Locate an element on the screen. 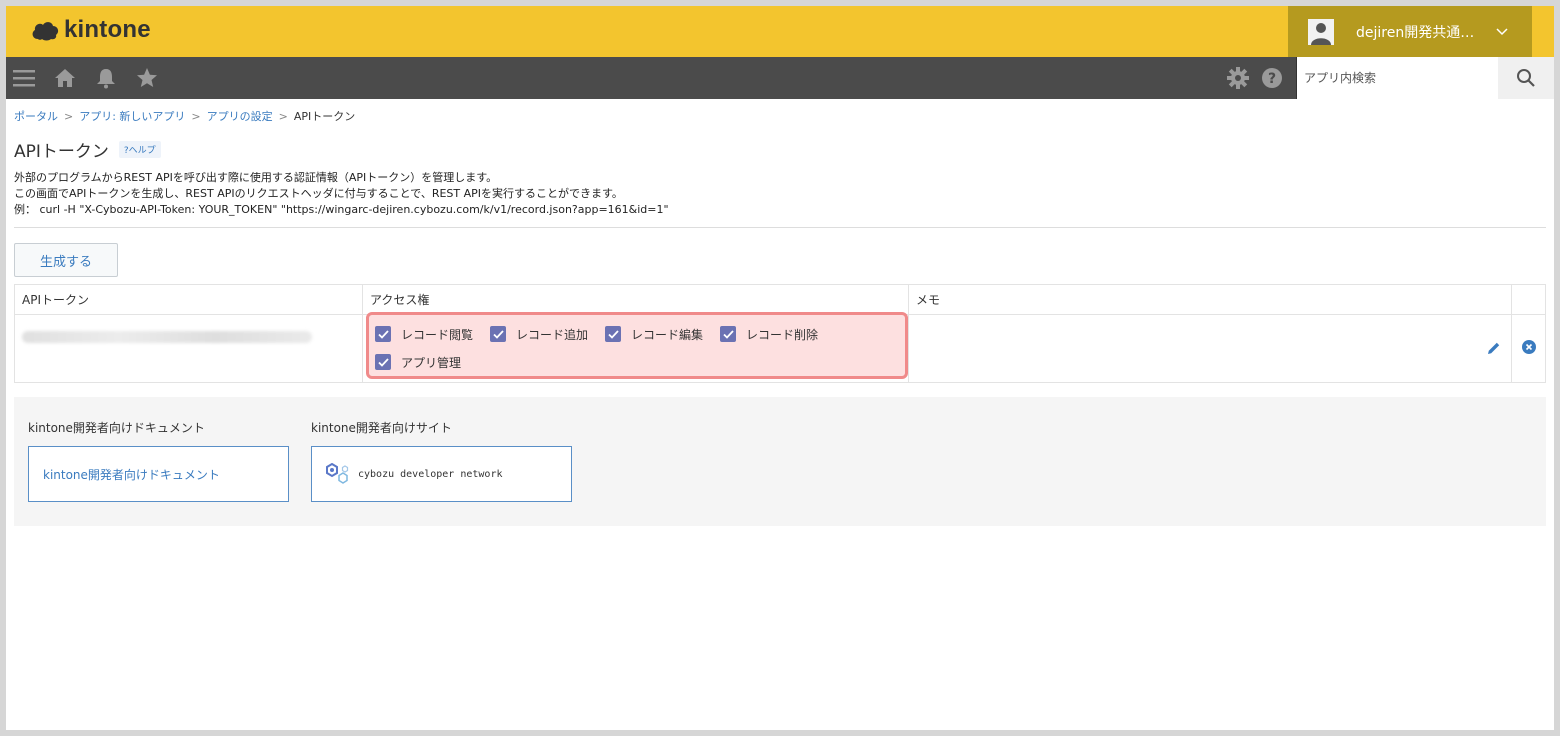 This screenshot has height=736, width=1560. help-link: ?ヘルプ is located at coordinates (139, 149).